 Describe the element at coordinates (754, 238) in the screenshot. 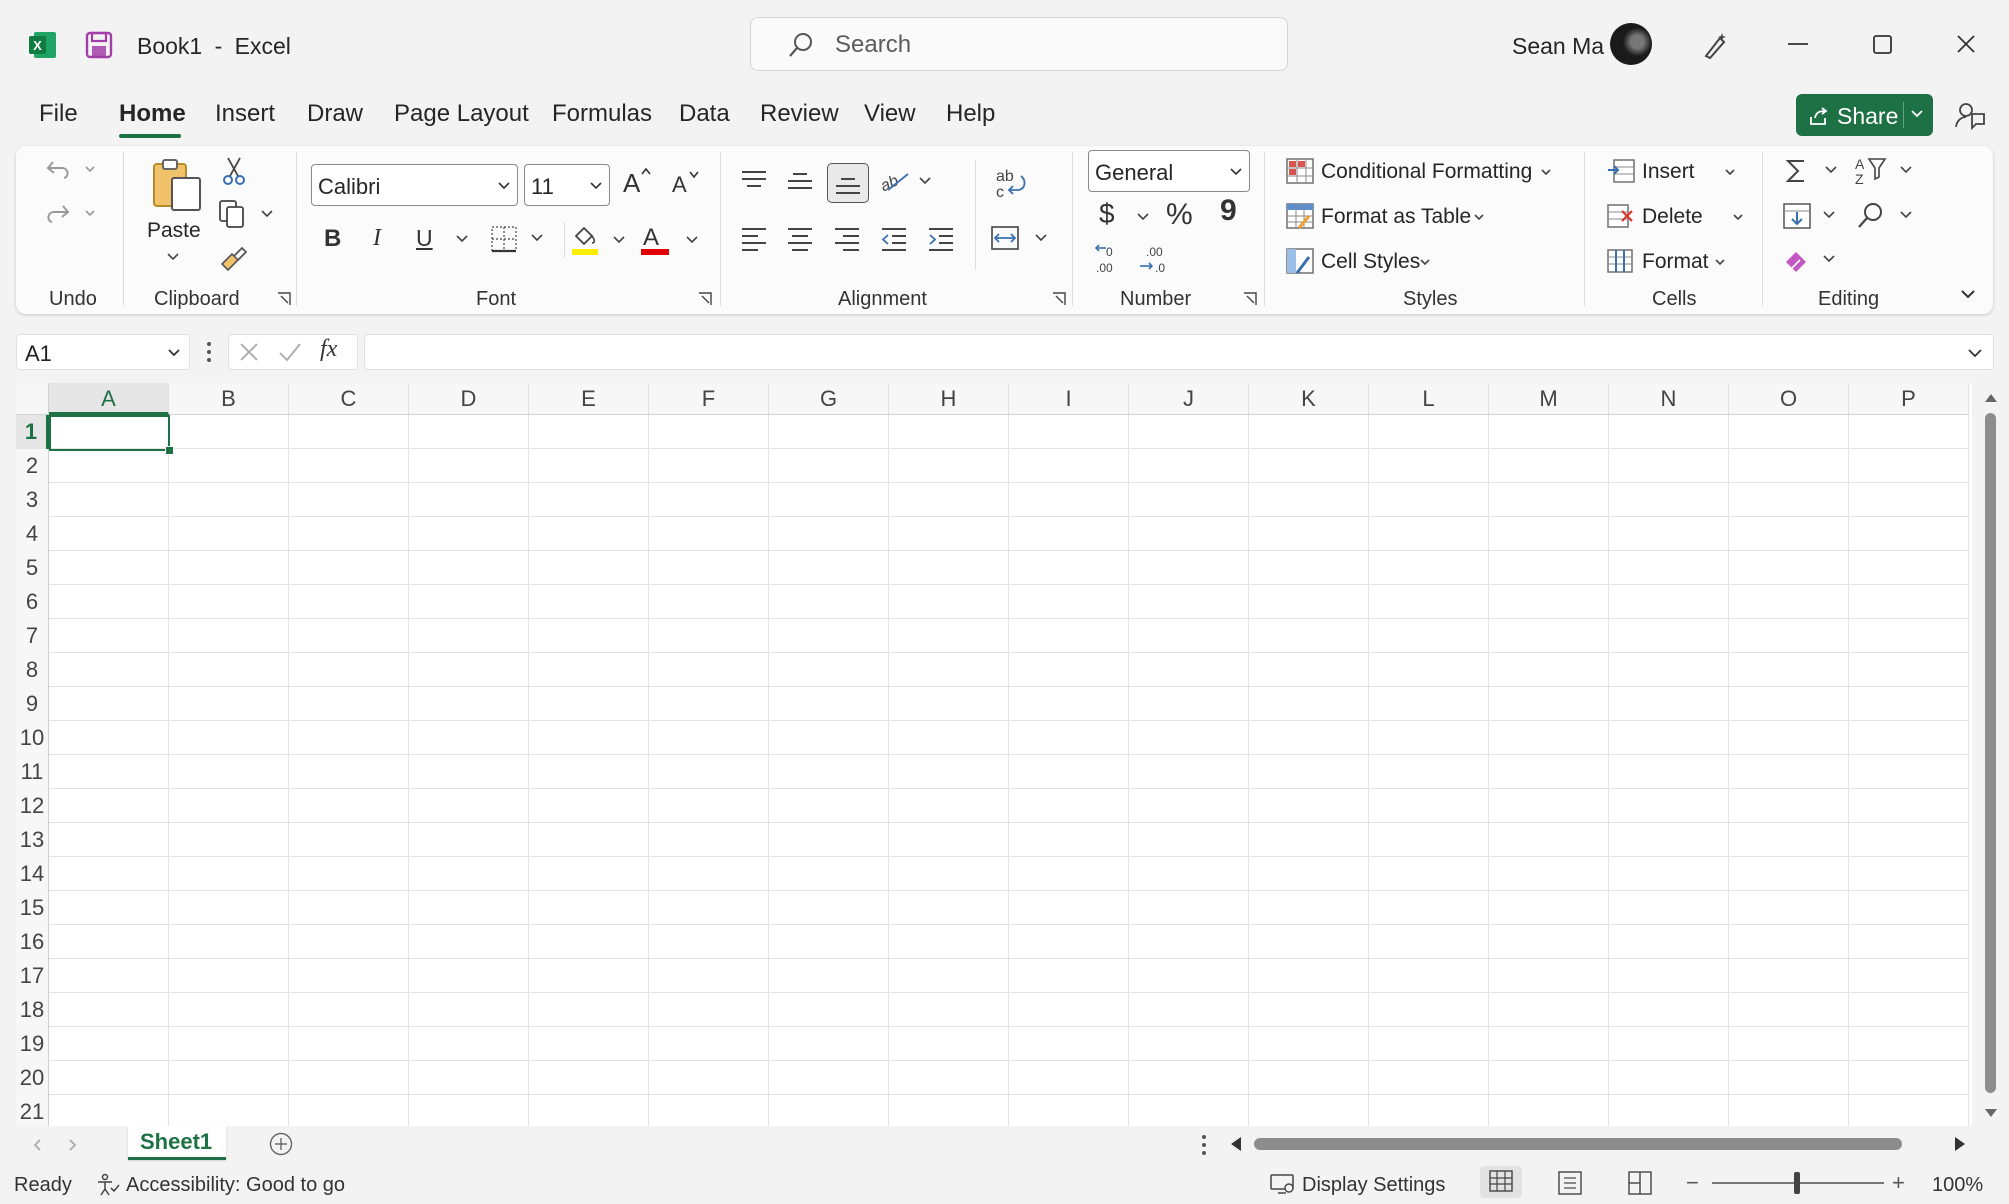

I see `align-left-icon` at that location.